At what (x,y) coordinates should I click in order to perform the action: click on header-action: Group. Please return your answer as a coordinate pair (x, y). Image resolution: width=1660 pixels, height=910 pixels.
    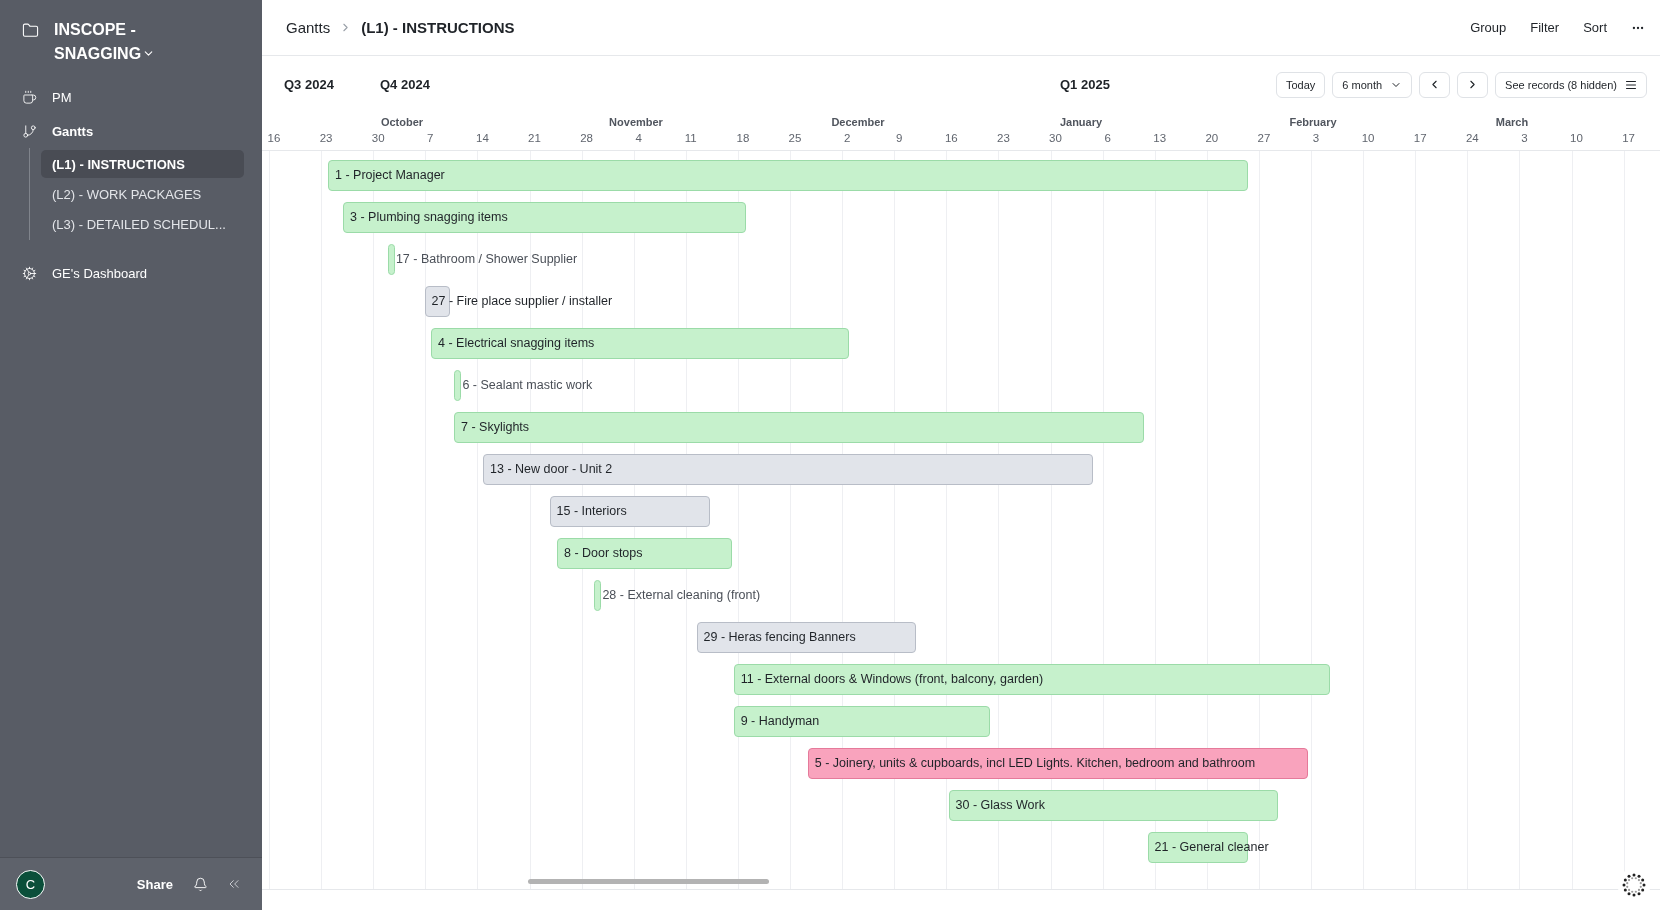
    Looking at the image, I should click on (1488, 27).